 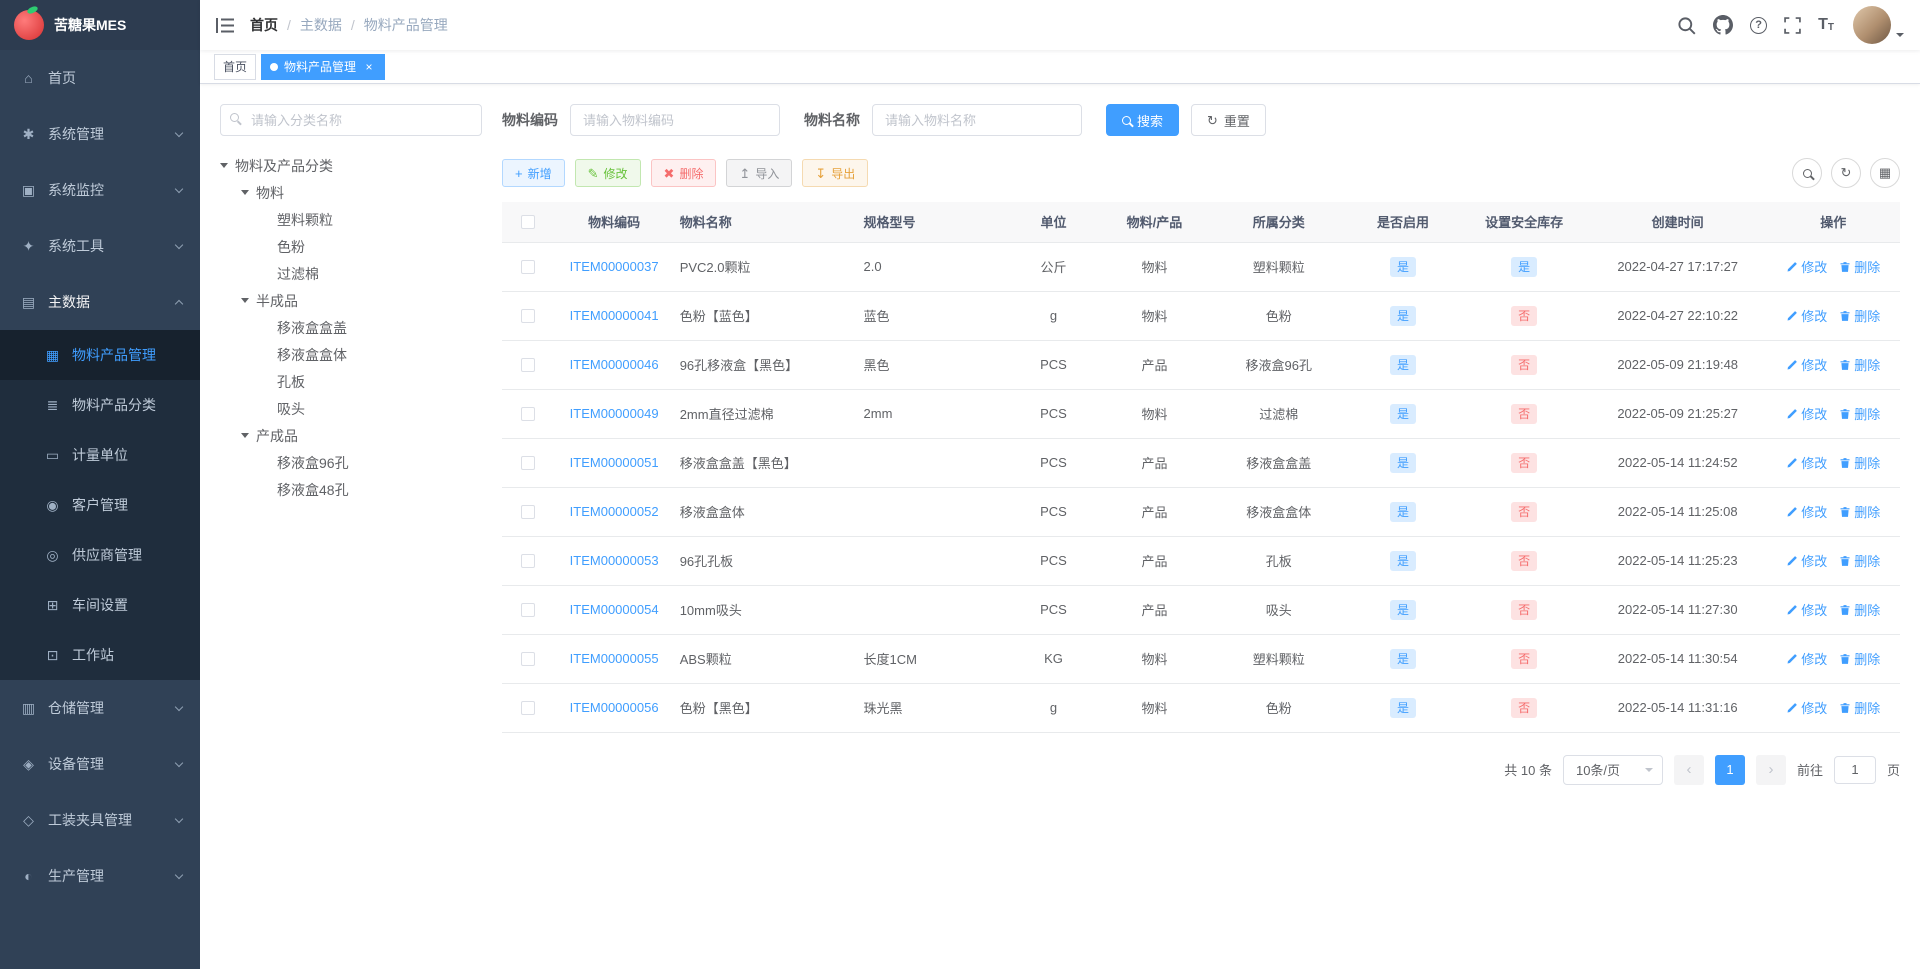 What do you see at coordinates (759, 173) in the screenshot?
I see `import-button: ↥ 导入` at bounding box center [759, 173].